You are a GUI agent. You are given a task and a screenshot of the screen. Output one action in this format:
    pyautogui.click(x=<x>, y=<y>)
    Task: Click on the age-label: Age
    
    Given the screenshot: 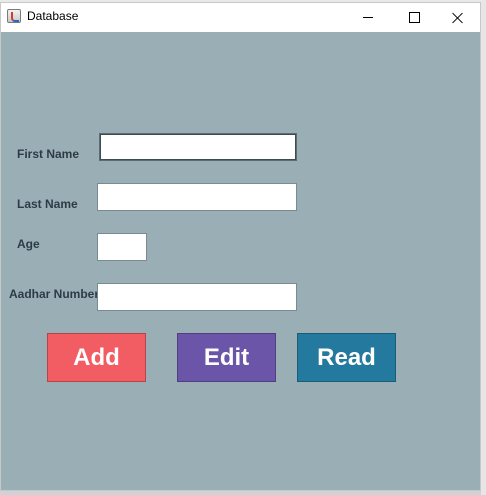 What is the action you would take?
    pyautogui.click(x=28, y=244)
    